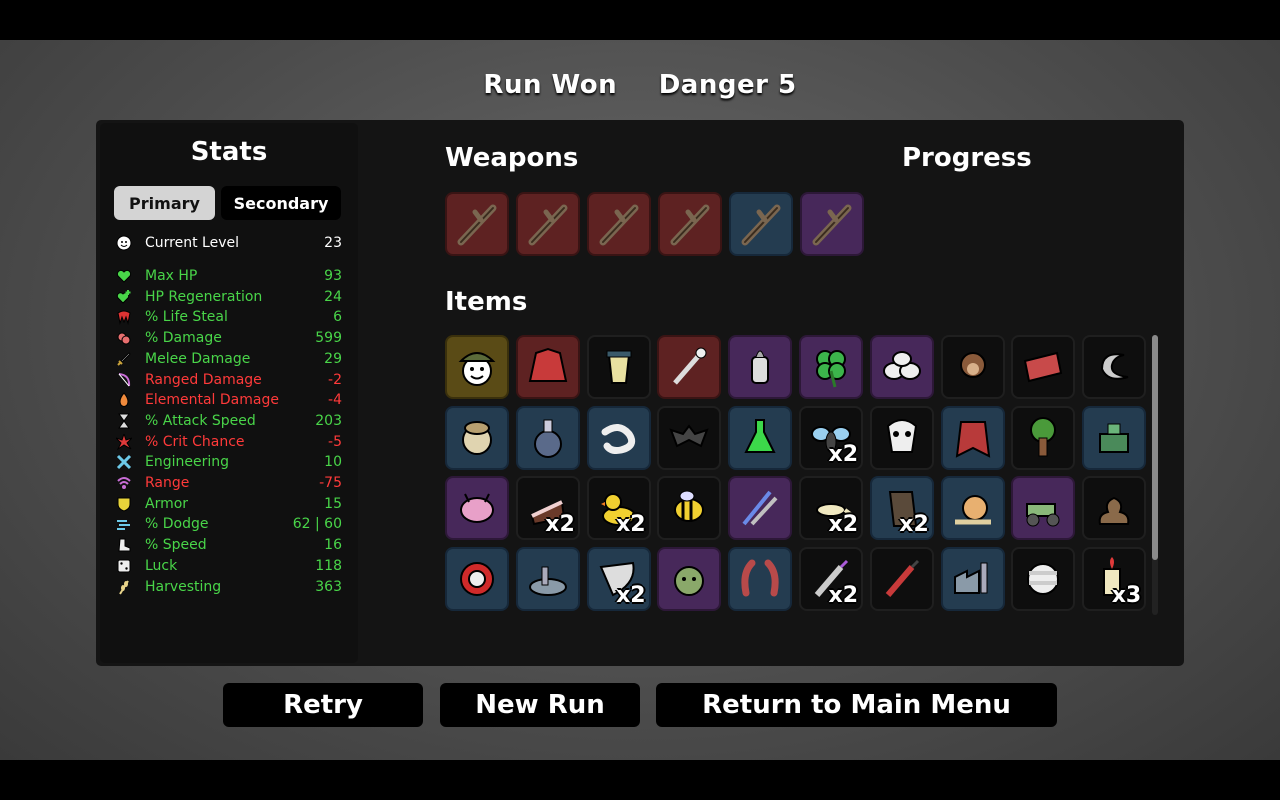  What do you see at coordinates (1114, 511) in the screenshot?
I see `poop-icon` at bounding box center [1114, 511].